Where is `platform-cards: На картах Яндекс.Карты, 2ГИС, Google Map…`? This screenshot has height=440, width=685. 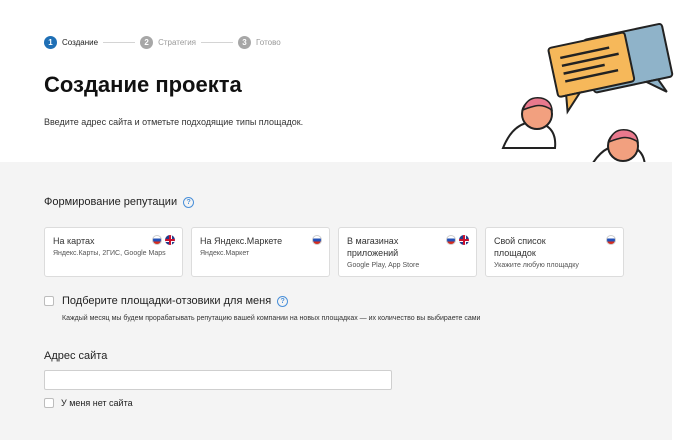 platform-cards: На картах Яндекс.Карты, 2ГИС, Google Map… is located at coordinates (334, 252).